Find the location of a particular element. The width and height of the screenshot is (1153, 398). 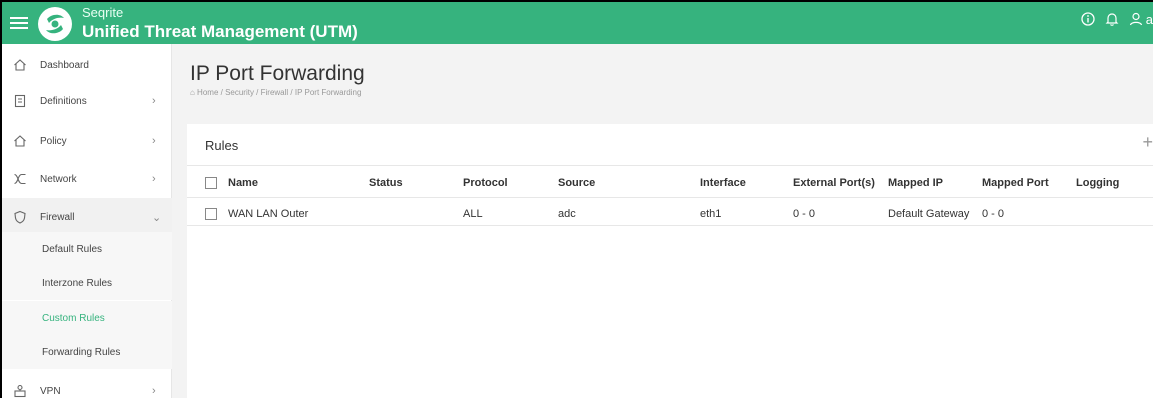

seqrite-logo is located at coordinates (55, 24).